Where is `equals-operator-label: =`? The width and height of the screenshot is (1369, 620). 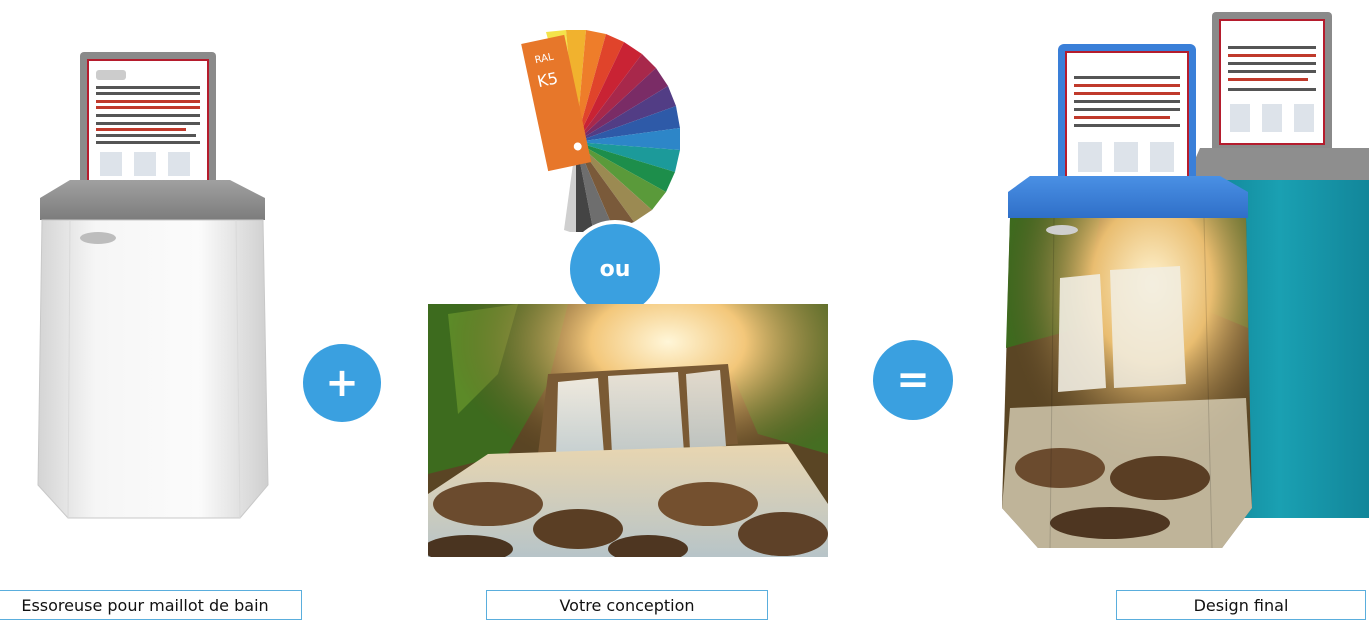 equals-operator-label: = is located at coordinates (913, 380).